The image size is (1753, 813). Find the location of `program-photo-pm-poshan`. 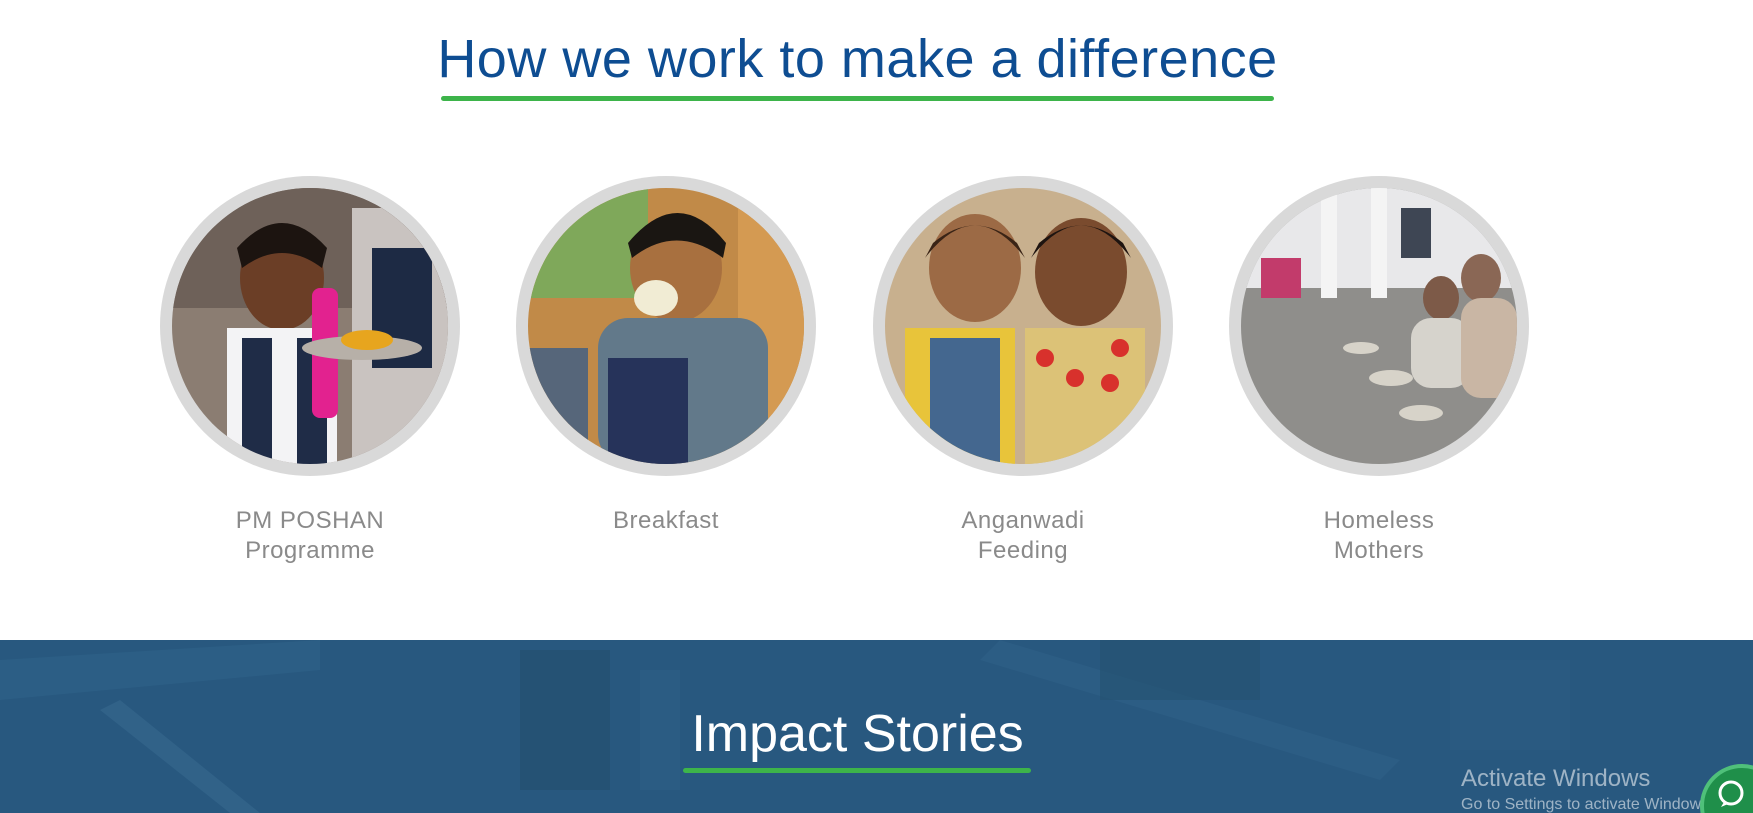

program-photo-pm-poshan is located at coordinates (310, 326).